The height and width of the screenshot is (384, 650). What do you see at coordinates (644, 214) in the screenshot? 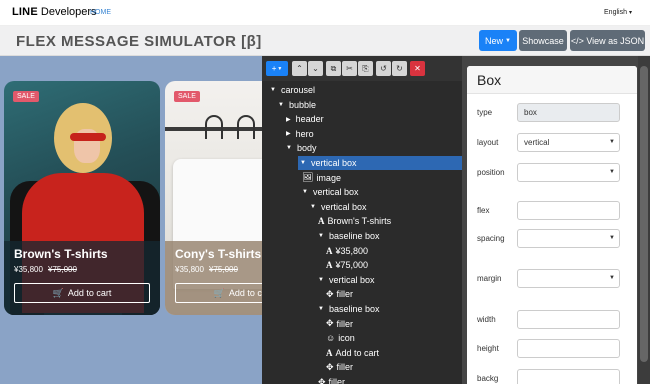
I see `scrollbar-thumb` at bounding box center [644, 214].